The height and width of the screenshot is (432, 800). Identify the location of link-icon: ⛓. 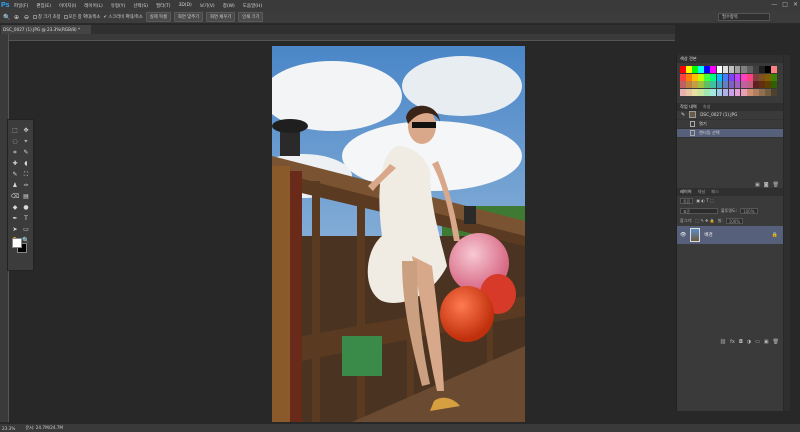
(723, 342).